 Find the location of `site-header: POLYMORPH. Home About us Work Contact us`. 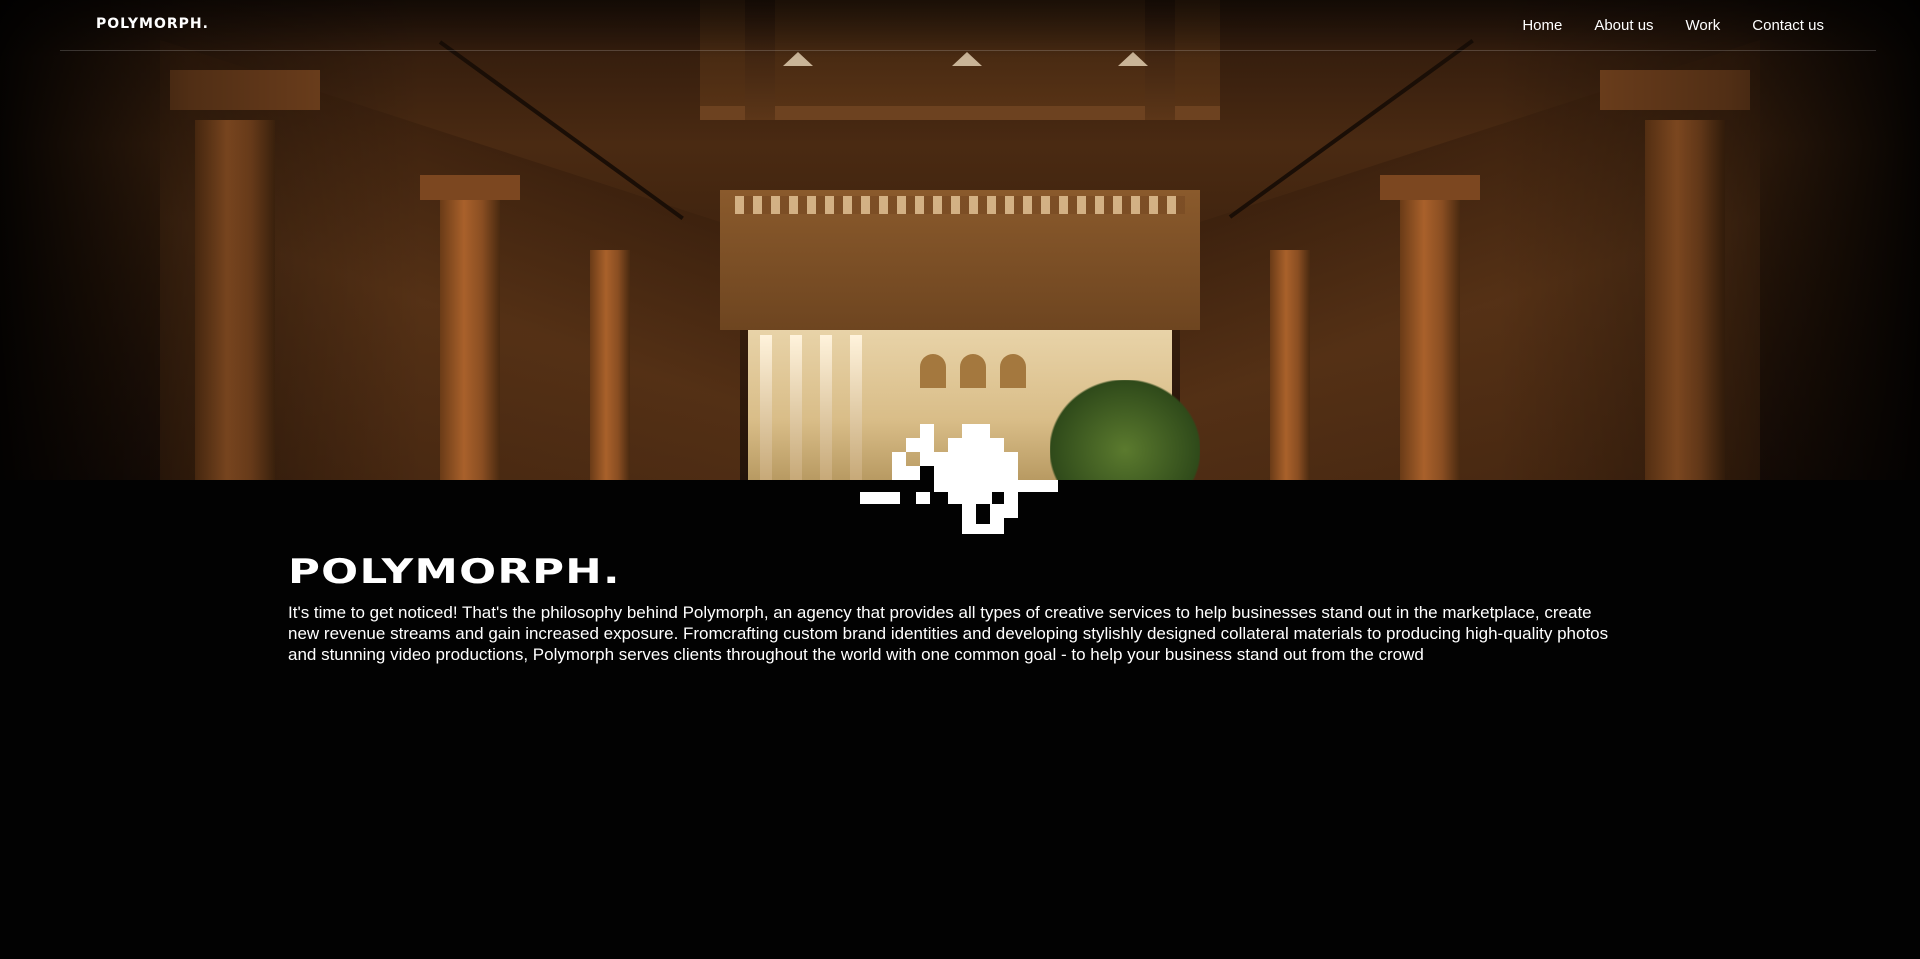

site-header: POLYMORPH. Home About us Work Contact us is located at coordinates (968, 25).